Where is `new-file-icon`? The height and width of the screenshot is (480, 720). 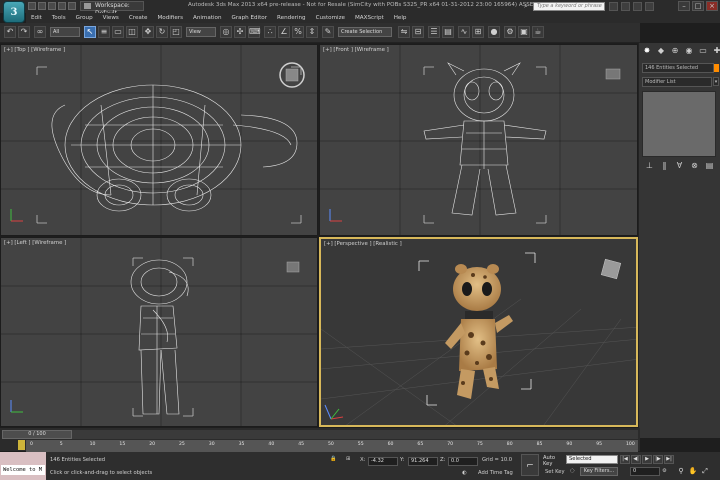 new-file-icon is located at coordinates (32, 6).